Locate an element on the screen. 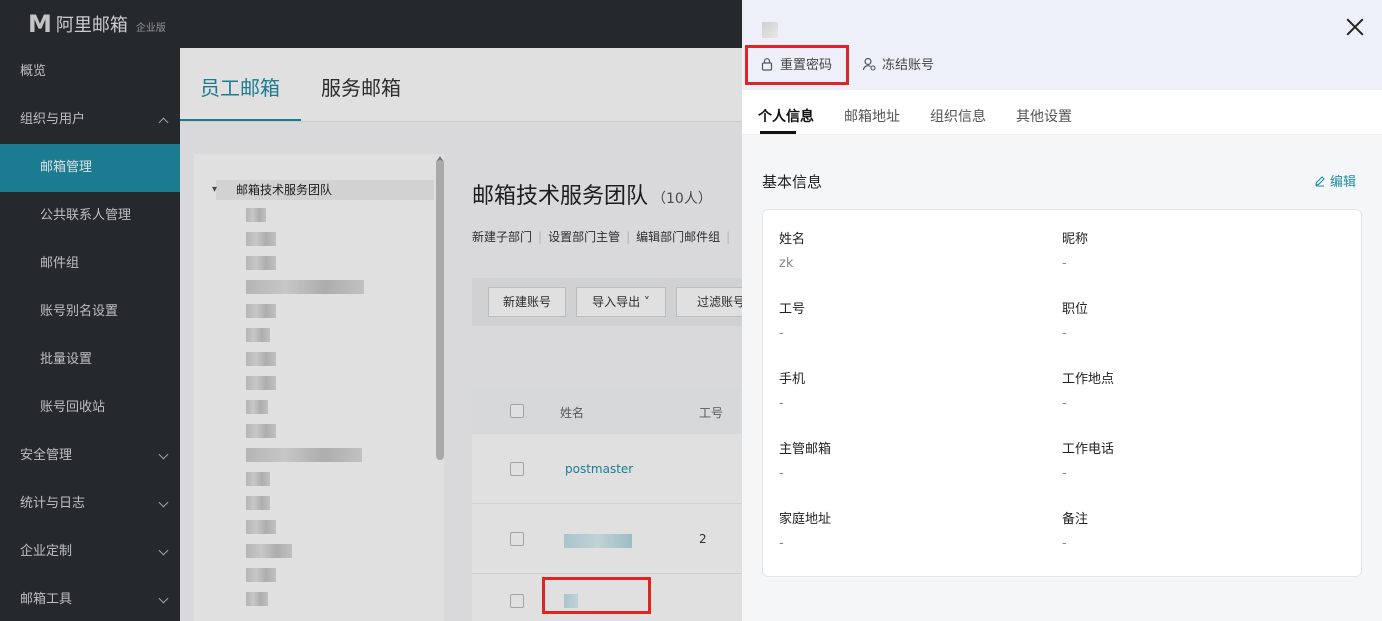 The image size is (1382, 621). field-label-nickname: 昵称 is located at coordinates (1075, 239).